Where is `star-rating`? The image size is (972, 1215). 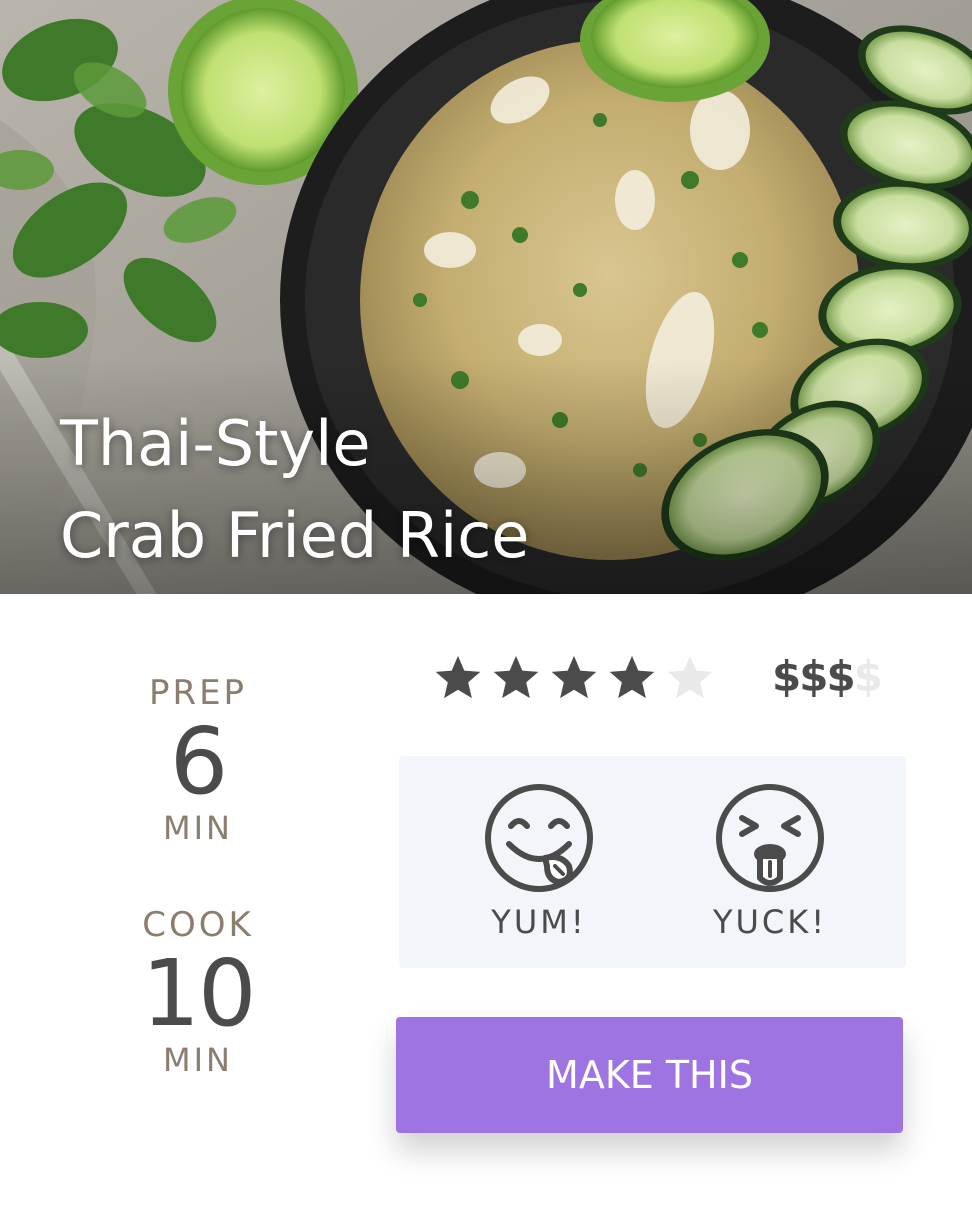
star-rating is located at coordinates (574, 679).